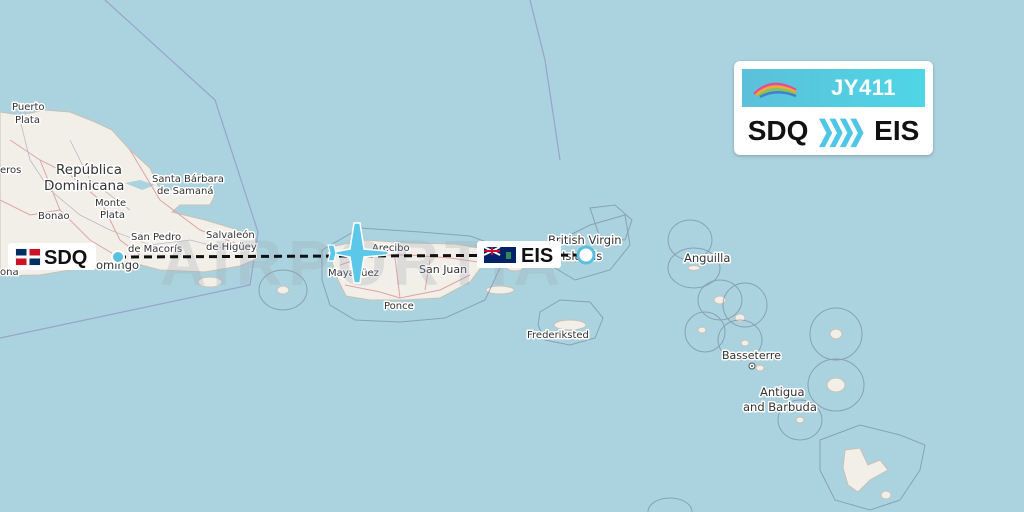 The height and width of the screenshot is (512, 1024). I want to click on place-label: Frederiksted, so click(558, 335).